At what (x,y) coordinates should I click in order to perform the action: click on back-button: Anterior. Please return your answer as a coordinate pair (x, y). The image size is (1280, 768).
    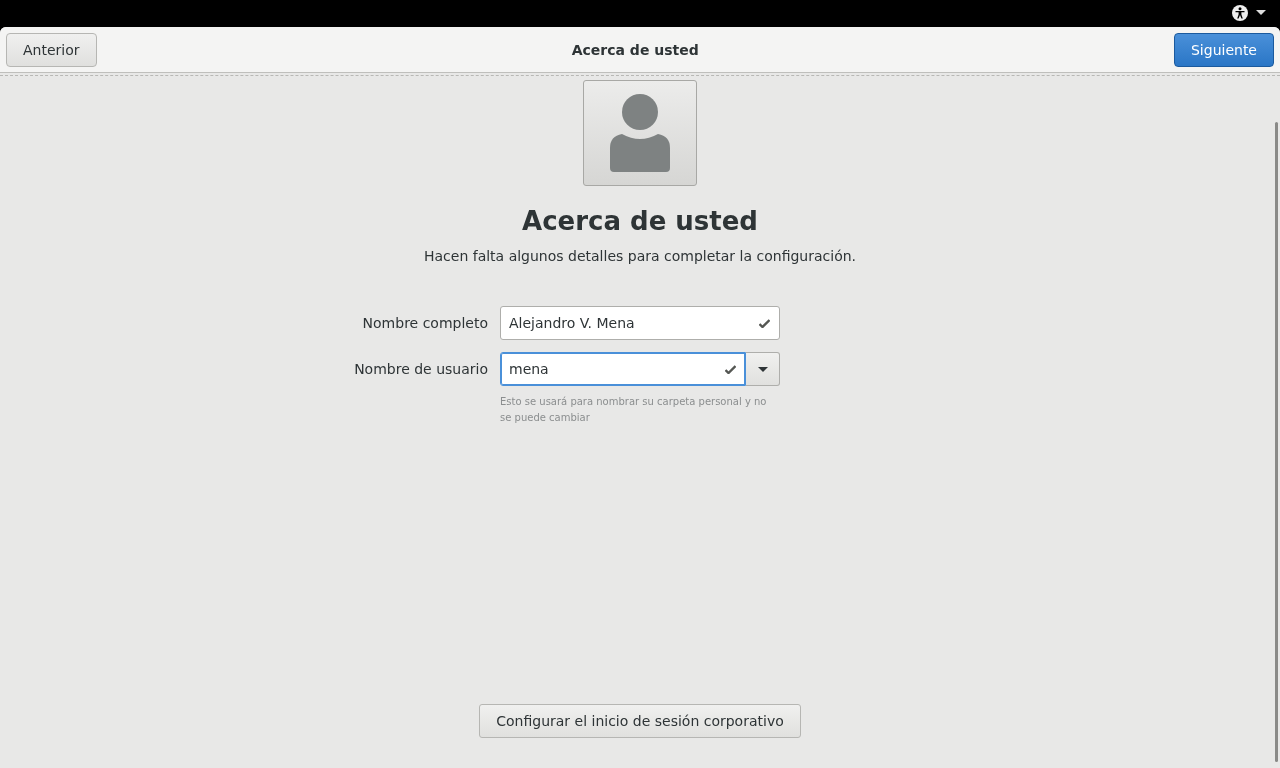
    Looking at the image, I should click on (51, 49).